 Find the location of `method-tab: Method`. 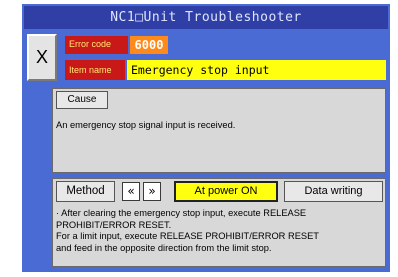

method-tab: Method is located at coordinates (85, 191).